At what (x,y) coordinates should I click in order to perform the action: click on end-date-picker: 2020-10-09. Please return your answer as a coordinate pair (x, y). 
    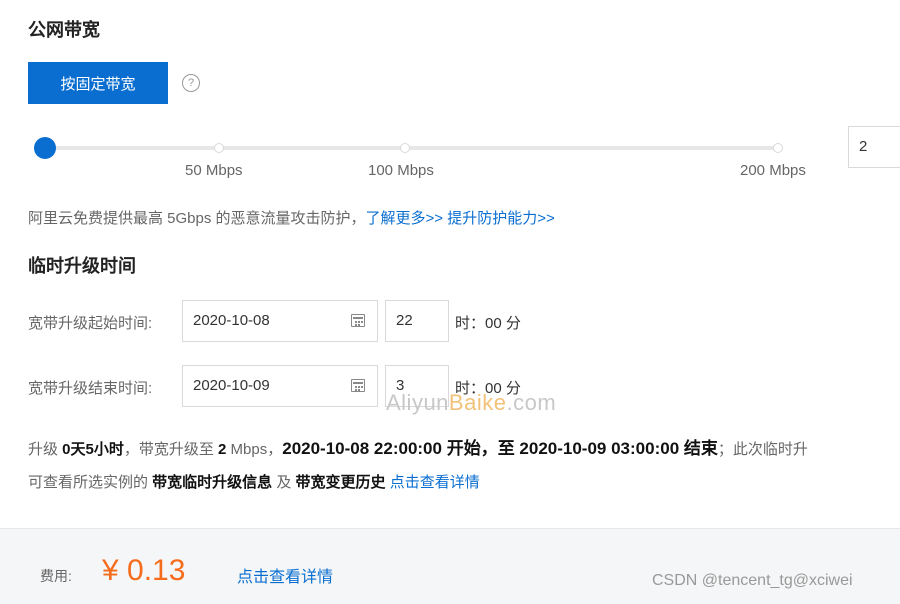
    Looking at the image, I should click on (280, 386).